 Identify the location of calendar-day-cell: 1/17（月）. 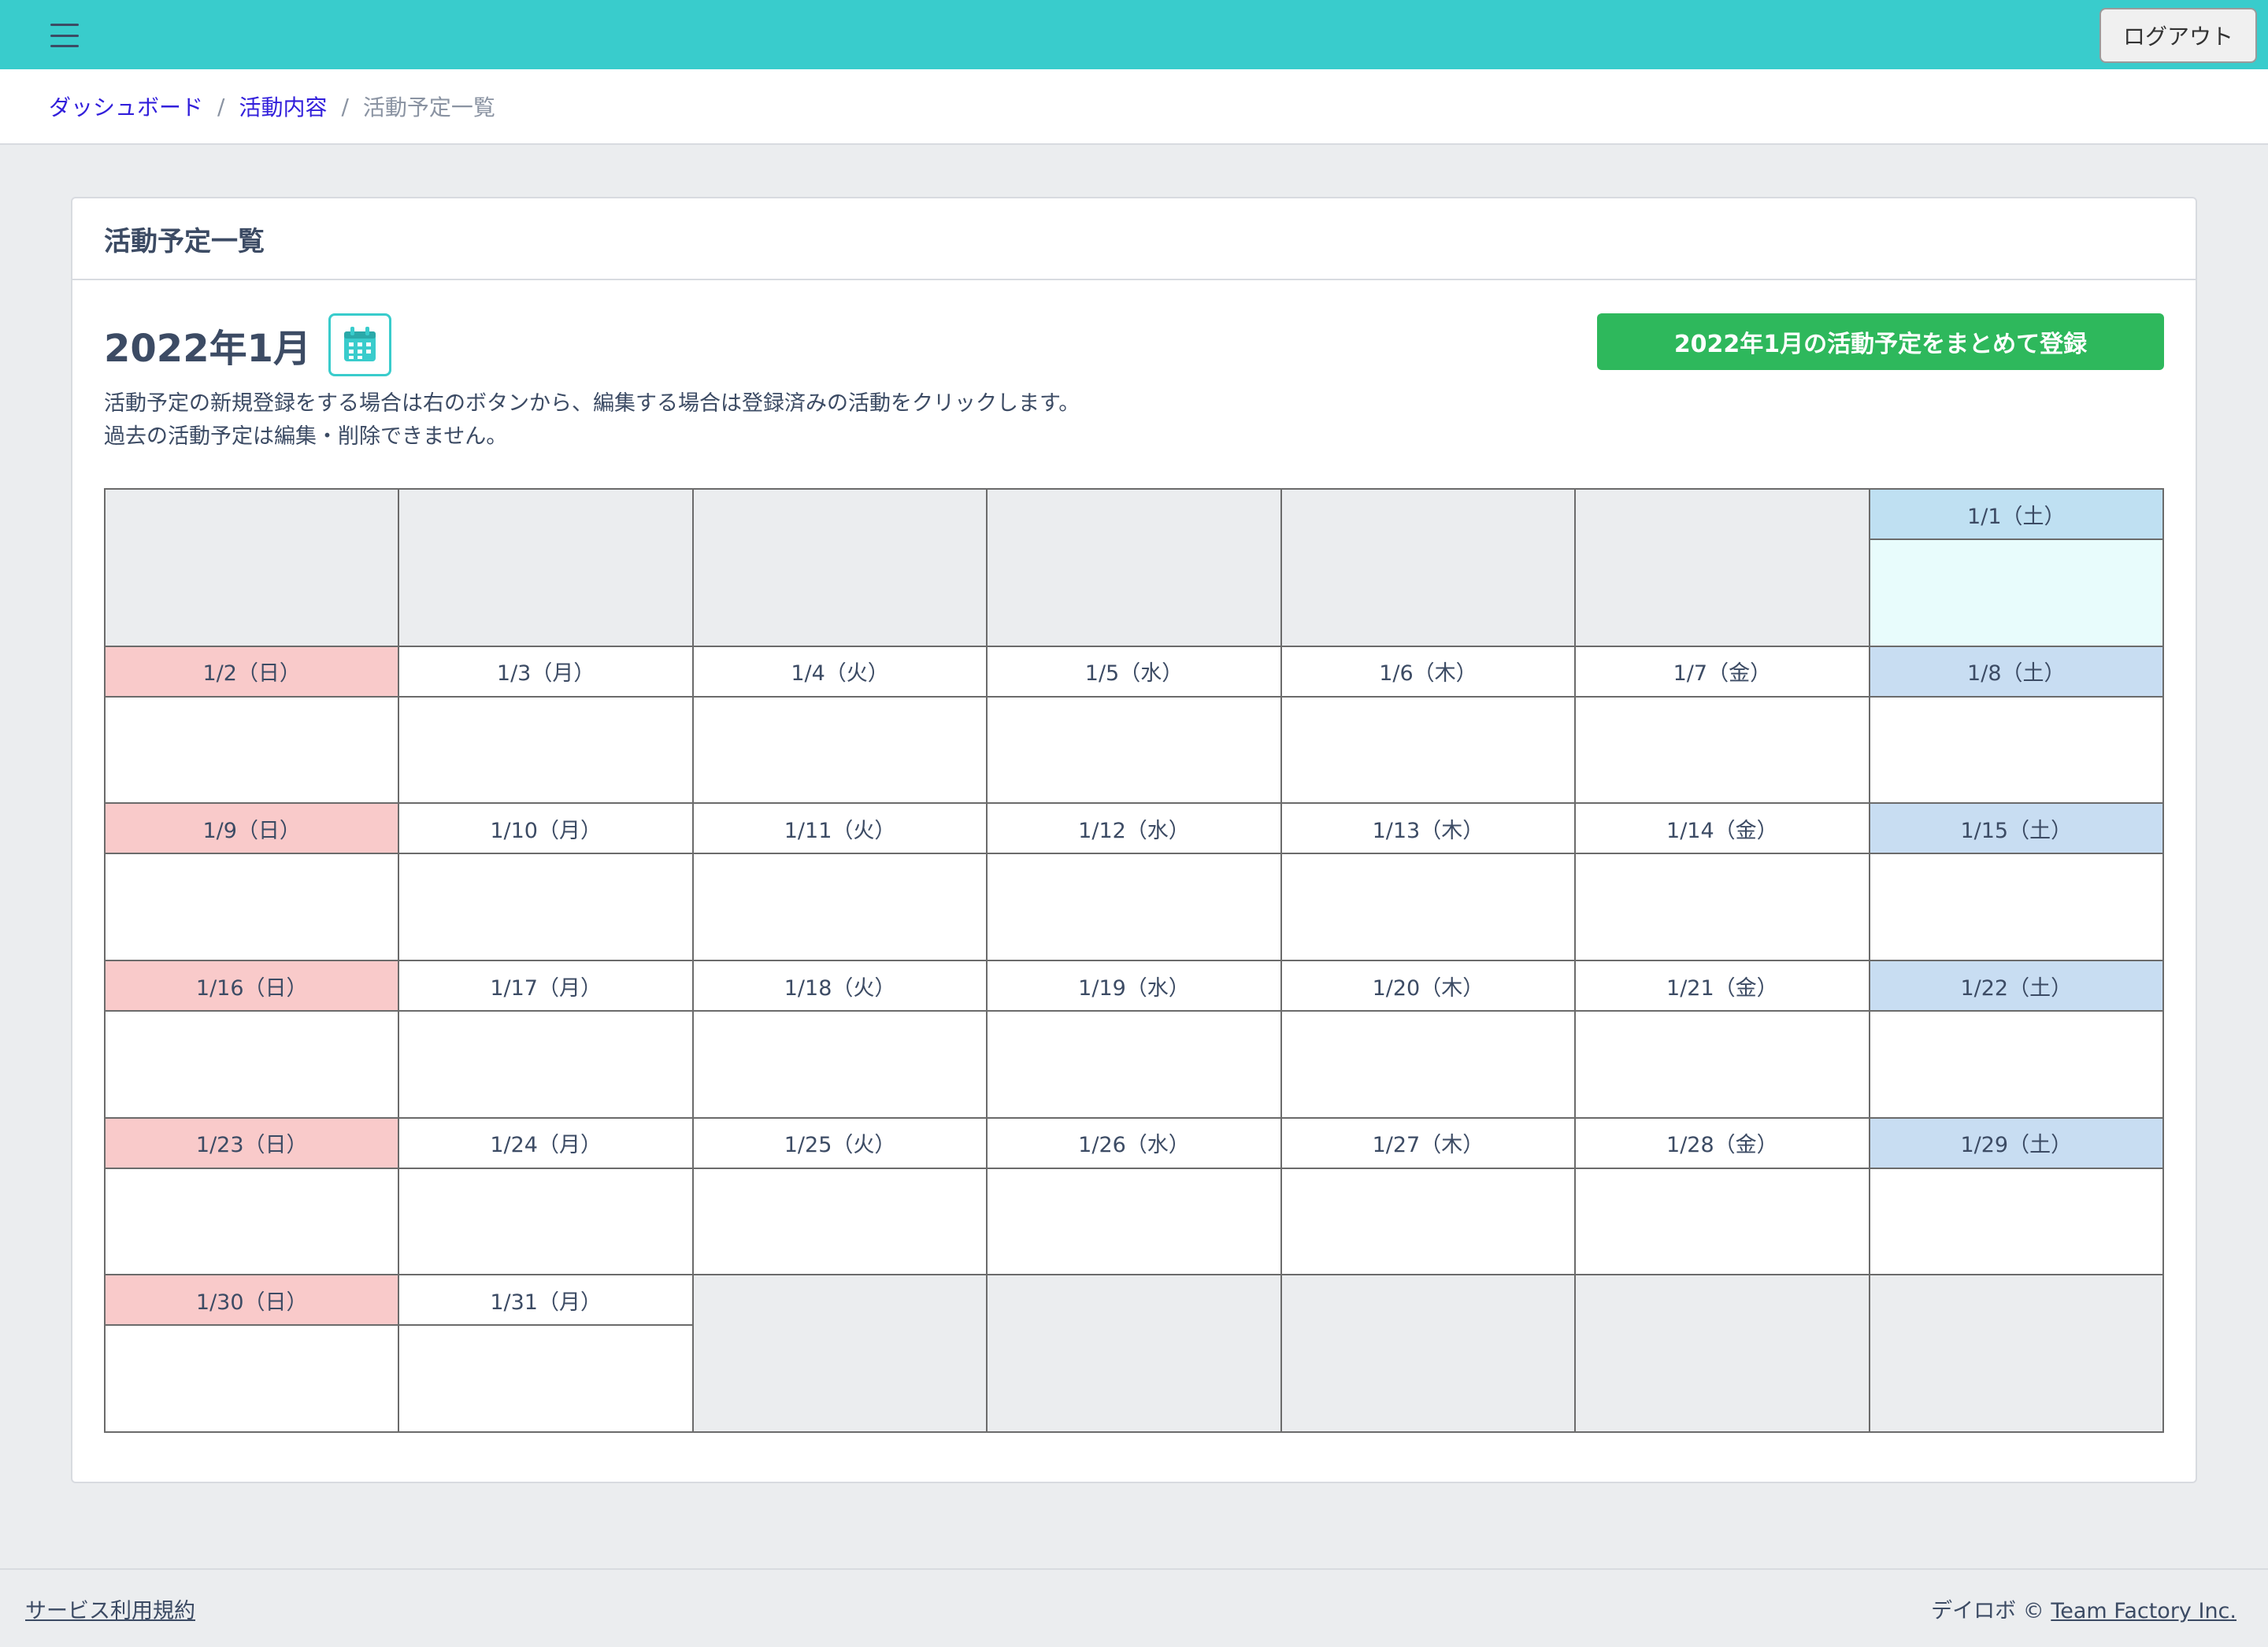
(546, 1040).